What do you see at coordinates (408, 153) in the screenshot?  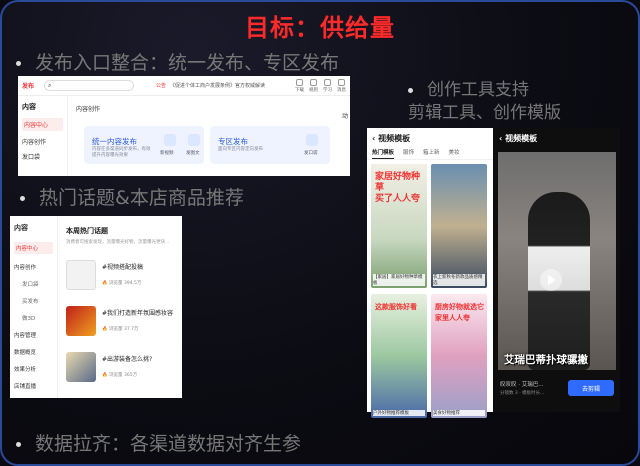 I see `tab-apparel: 服饰` at bounding box center [408, 153].